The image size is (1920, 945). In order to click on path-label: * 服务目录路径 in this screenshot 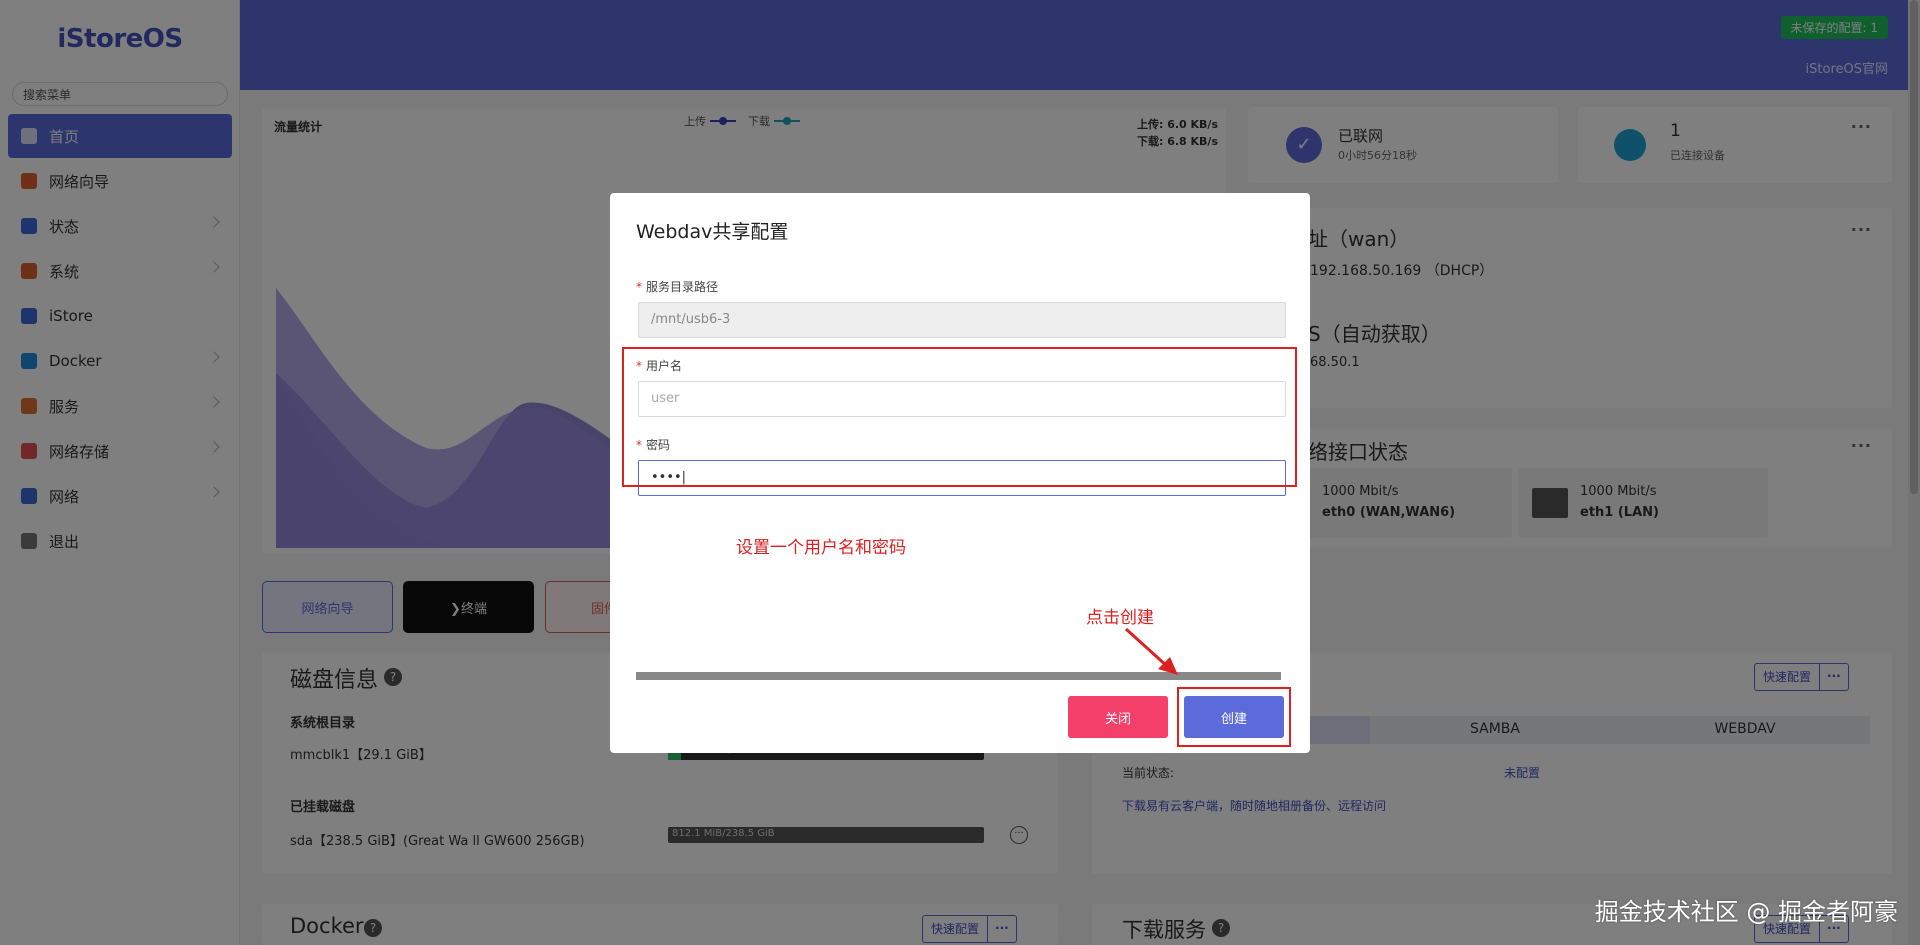, I will do `click(677, 287)`.